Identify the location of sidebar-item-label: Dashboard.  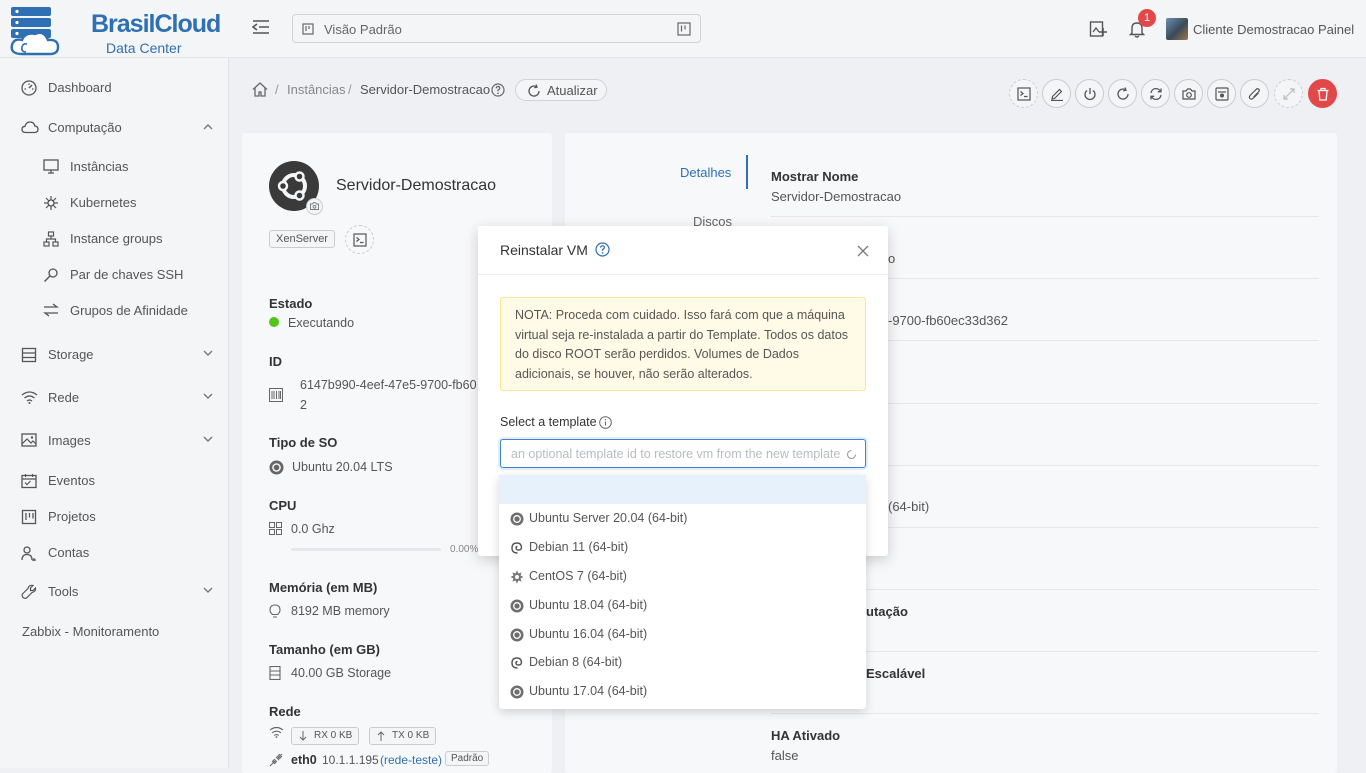
(80, 87).